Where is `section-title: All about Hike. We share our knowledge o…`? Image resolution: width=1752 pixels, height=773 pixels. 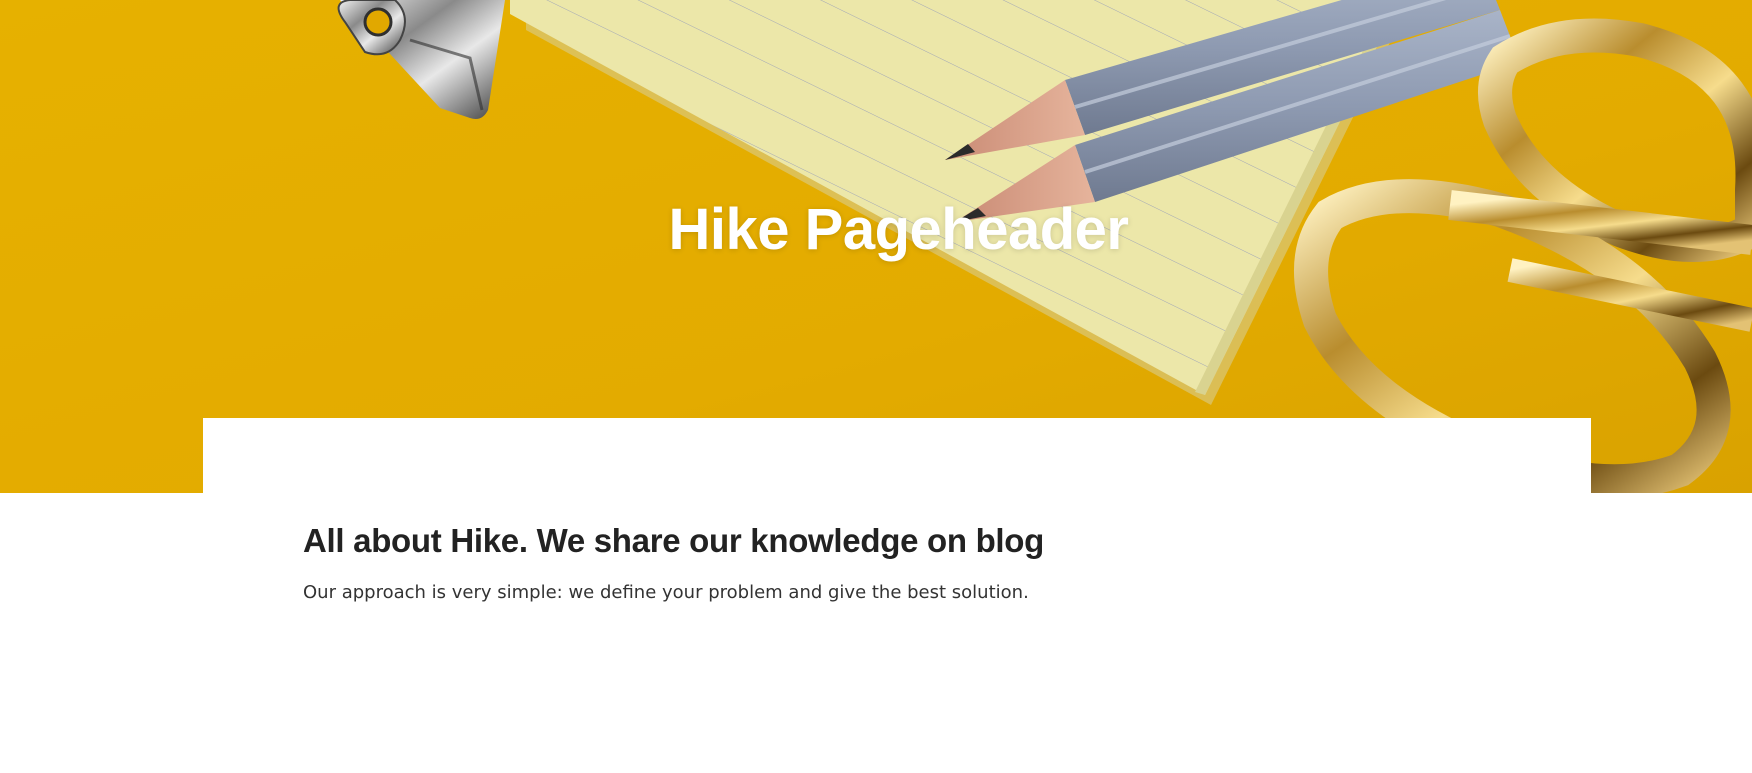 section-title: All about Hike. We share our knowledge o… is located at coordinates (674, 540).